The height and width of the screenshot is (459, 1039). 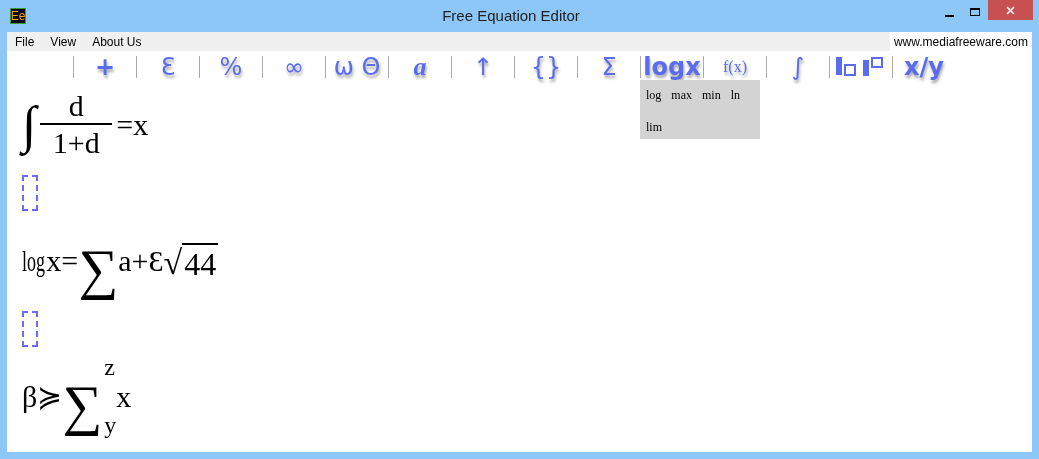 What do you see at coordinates (231, 67) in the screenshot?
I see `toolbar-button: %` at bounding box center [231, 67].